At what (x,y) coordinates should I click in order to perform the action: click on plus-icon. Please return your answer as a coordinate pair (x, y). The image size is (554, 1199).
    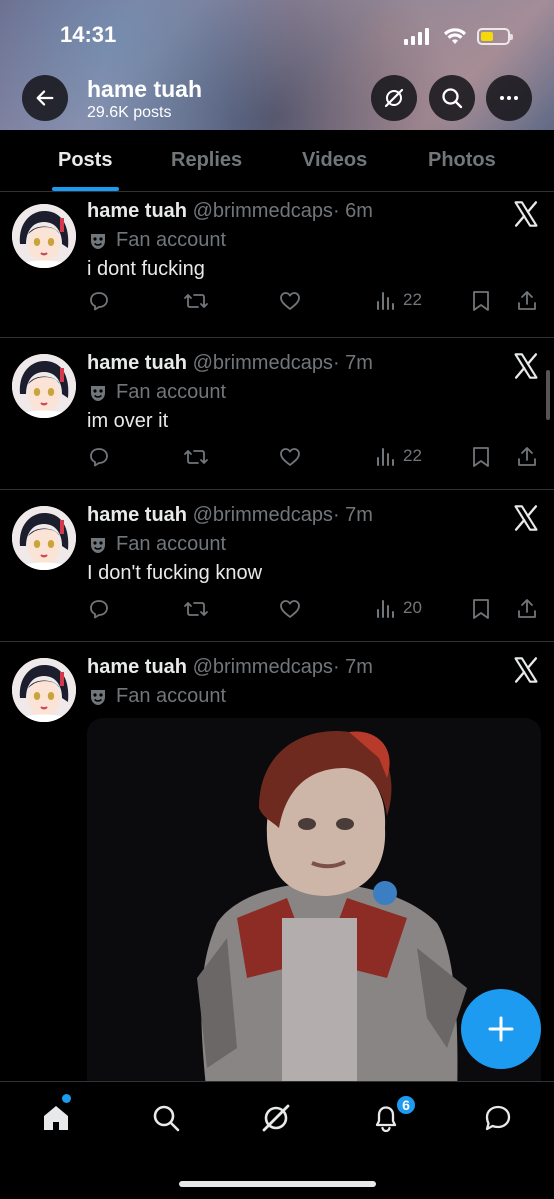
    Looking at the image, I should click on (501, 1029).